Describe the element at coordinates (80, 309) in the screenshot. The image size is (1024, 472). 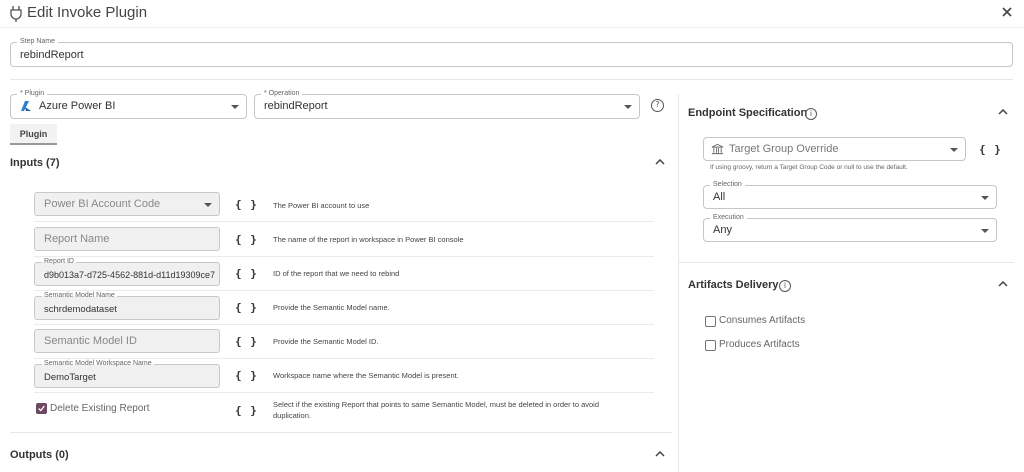
I see `semantic-model-name-value: schrdemodataset` at that location.